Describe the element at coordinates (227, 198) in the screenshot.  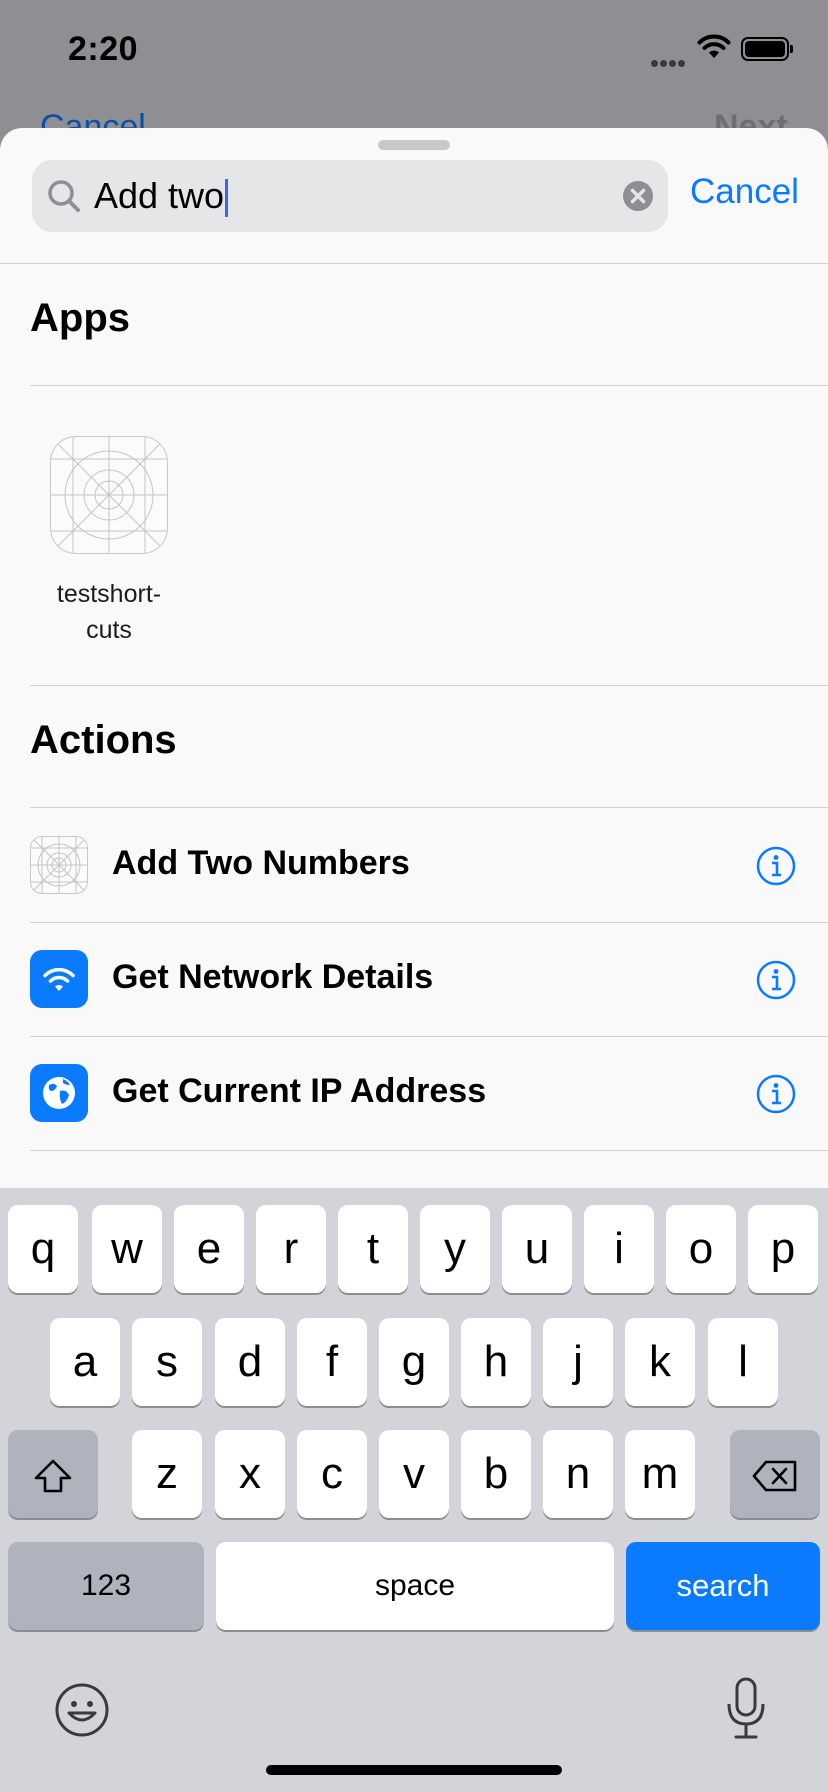
I see `text-caret` at that location.